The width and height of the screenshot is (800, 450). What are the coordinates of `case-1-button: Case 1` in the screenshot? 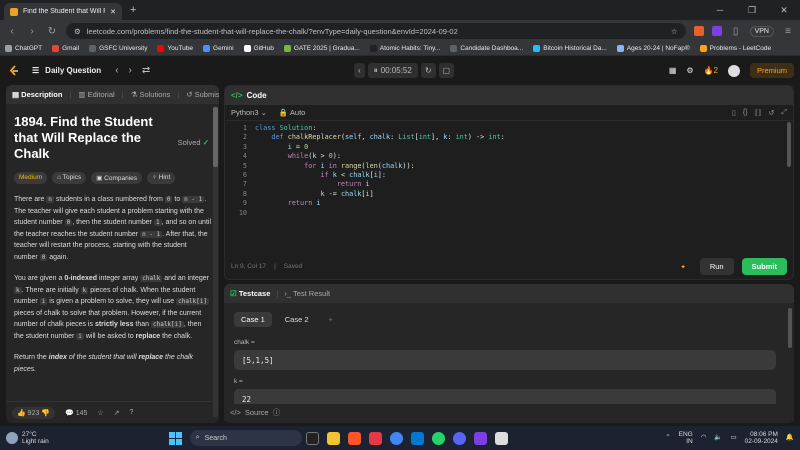 It's located at (253, 319).